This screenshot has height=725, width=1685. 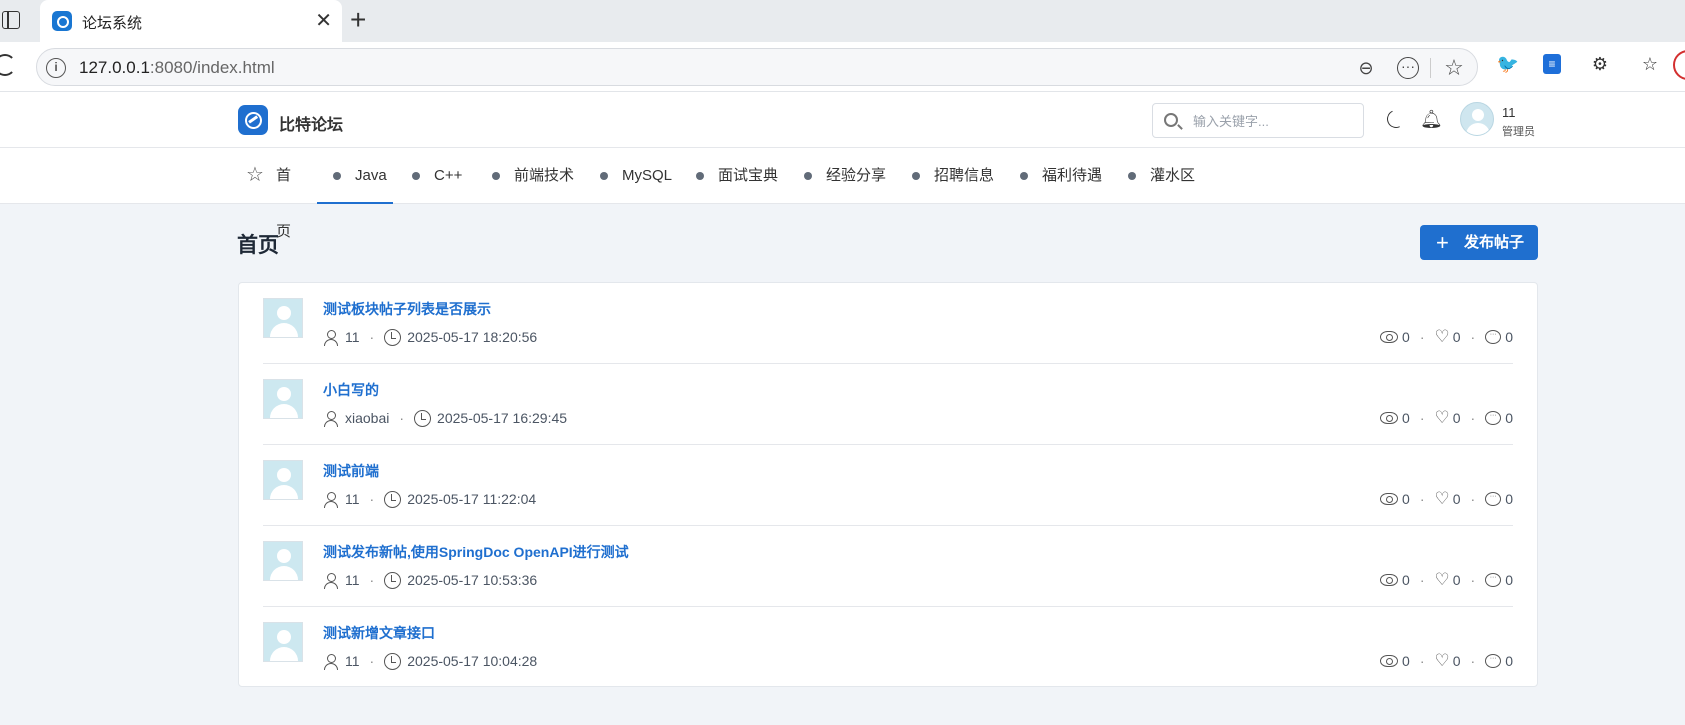 I want to click on post-meta: 11 · 2025-05-17 10:04:28, so click(x=430, y=660).